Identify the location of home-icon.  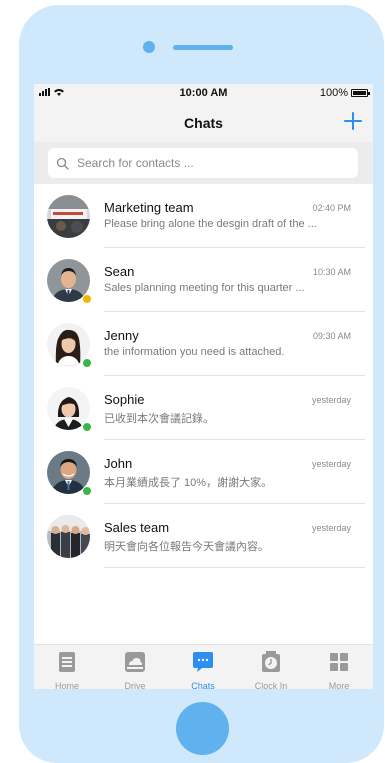
(67, 662).